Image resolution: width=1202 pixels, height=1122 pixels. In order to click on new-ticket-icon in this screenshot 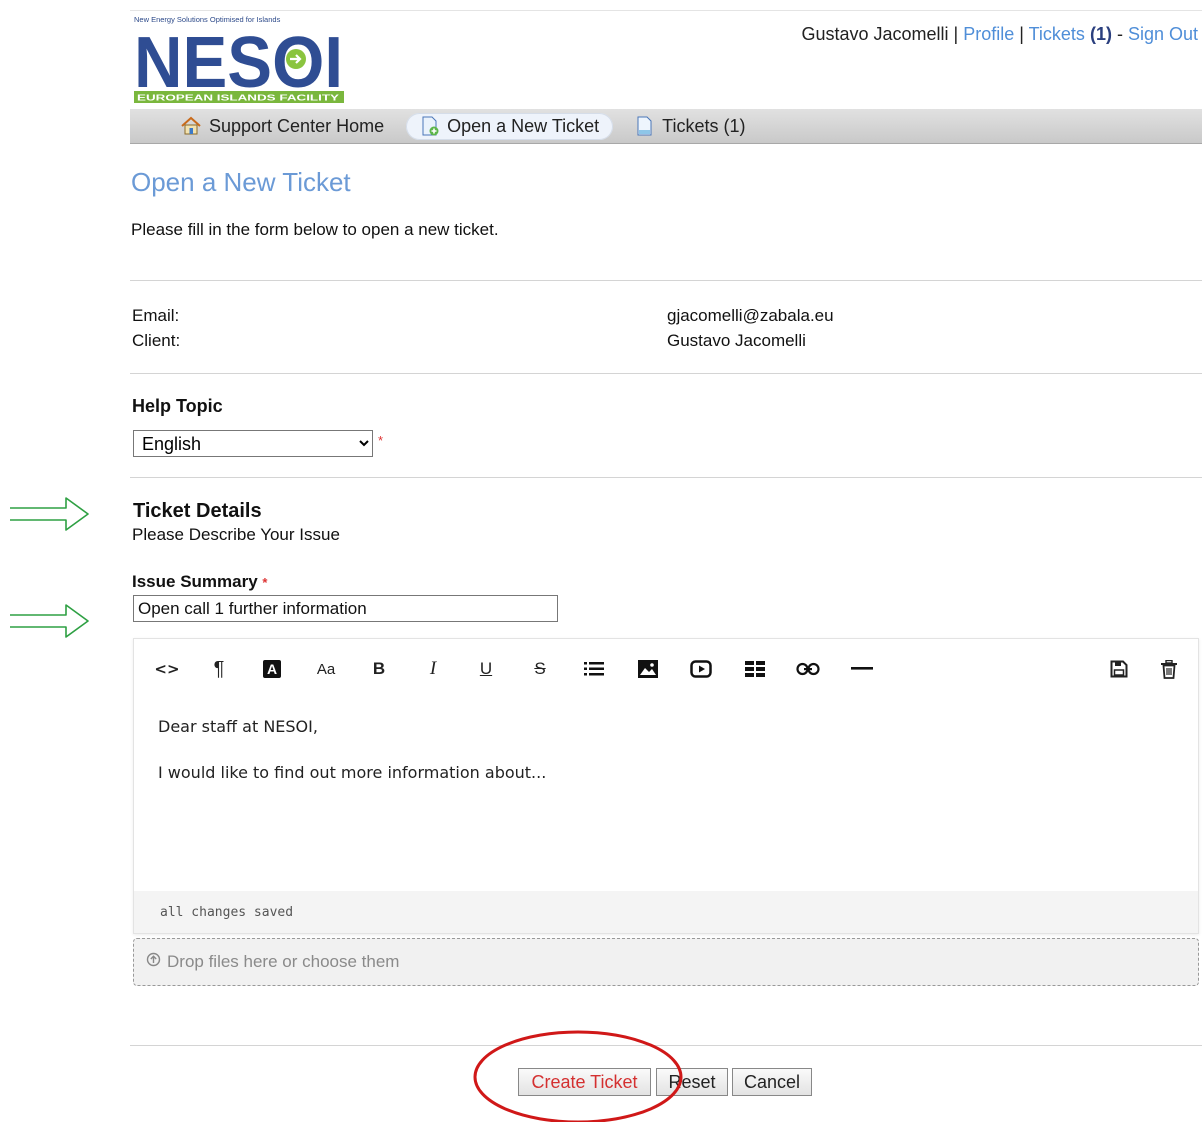, I will do `click(430, 126)`.